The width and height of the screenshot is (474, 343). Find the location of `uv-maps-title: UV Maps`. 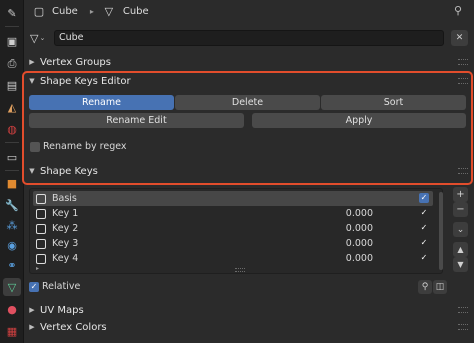

uv-maps-title: UV Maps is located at coordinates (62, 310).